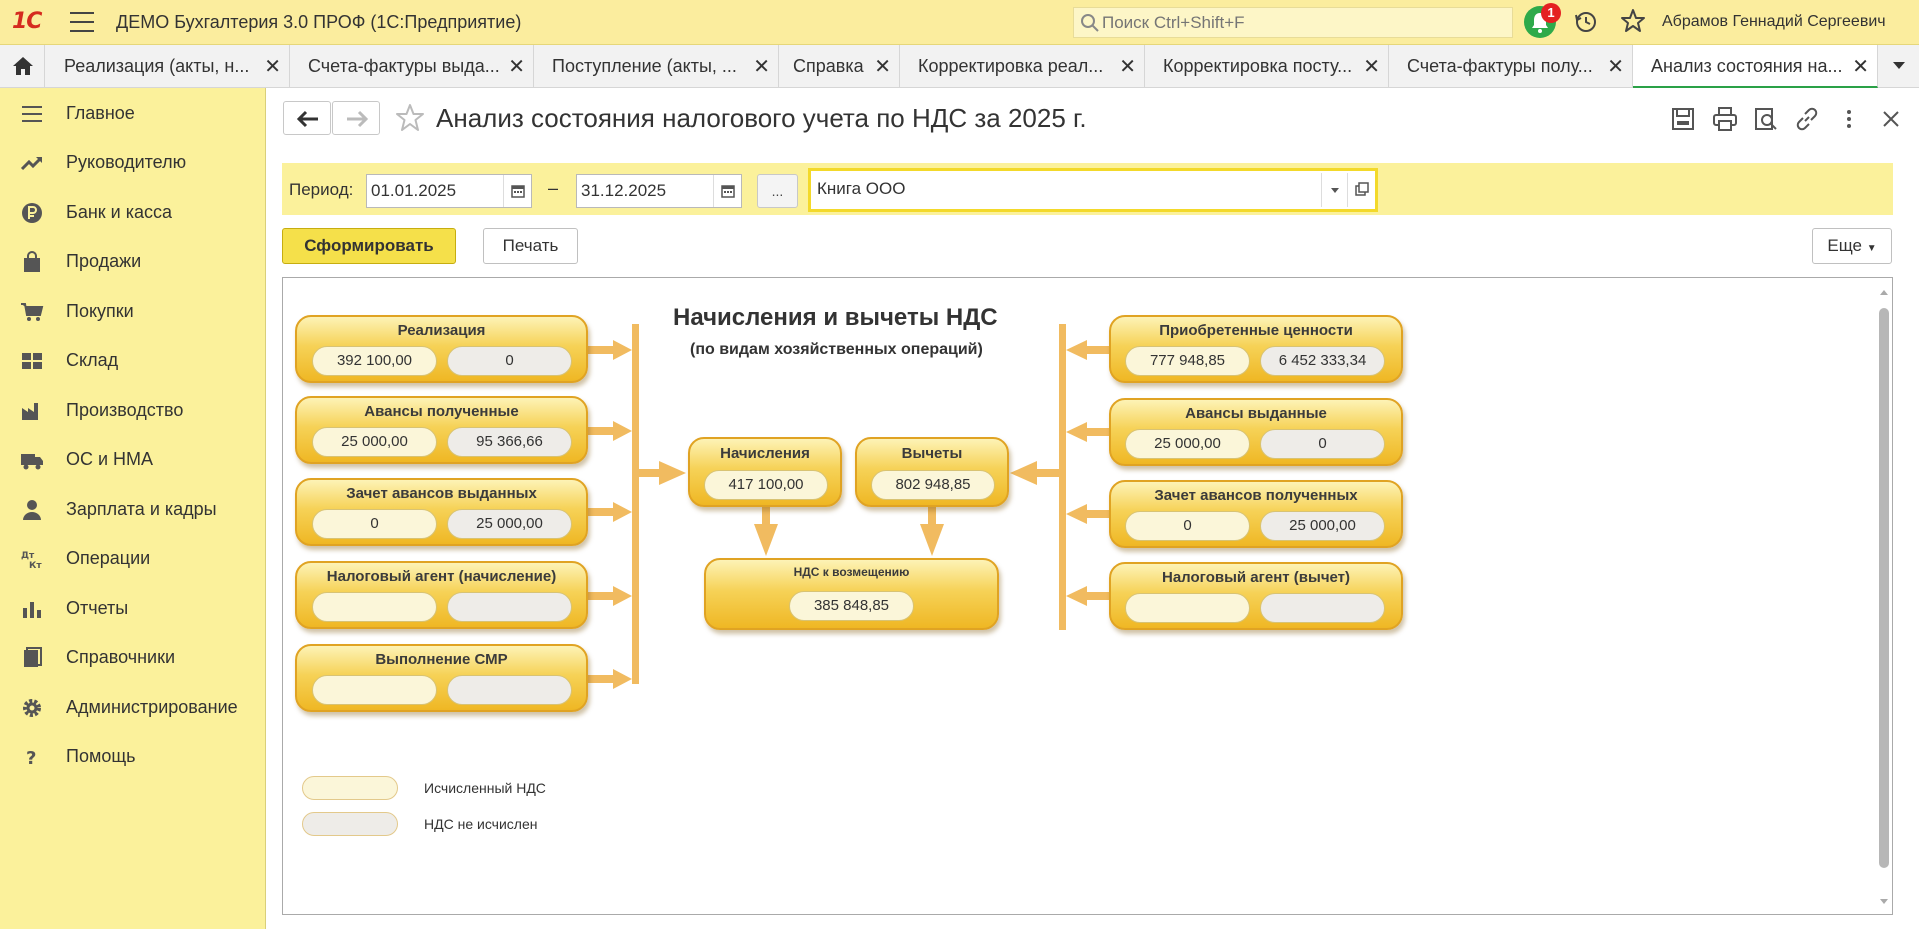  I want to click on date-from-calendar-button, so click(517, 191).